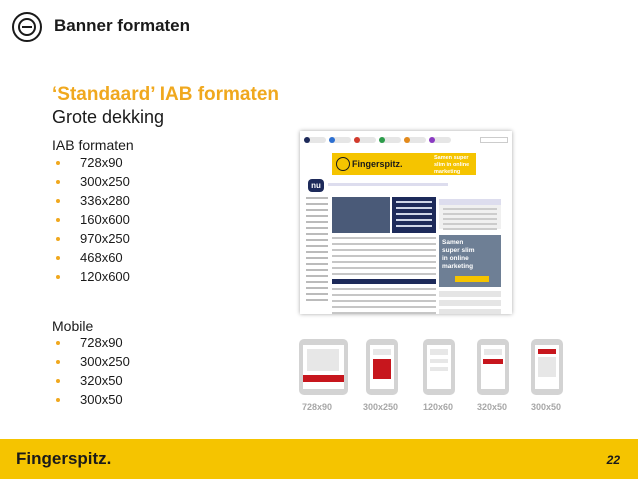  I want to click on banner-slogan: Samen super slim in online marketing, so click(452, 165).